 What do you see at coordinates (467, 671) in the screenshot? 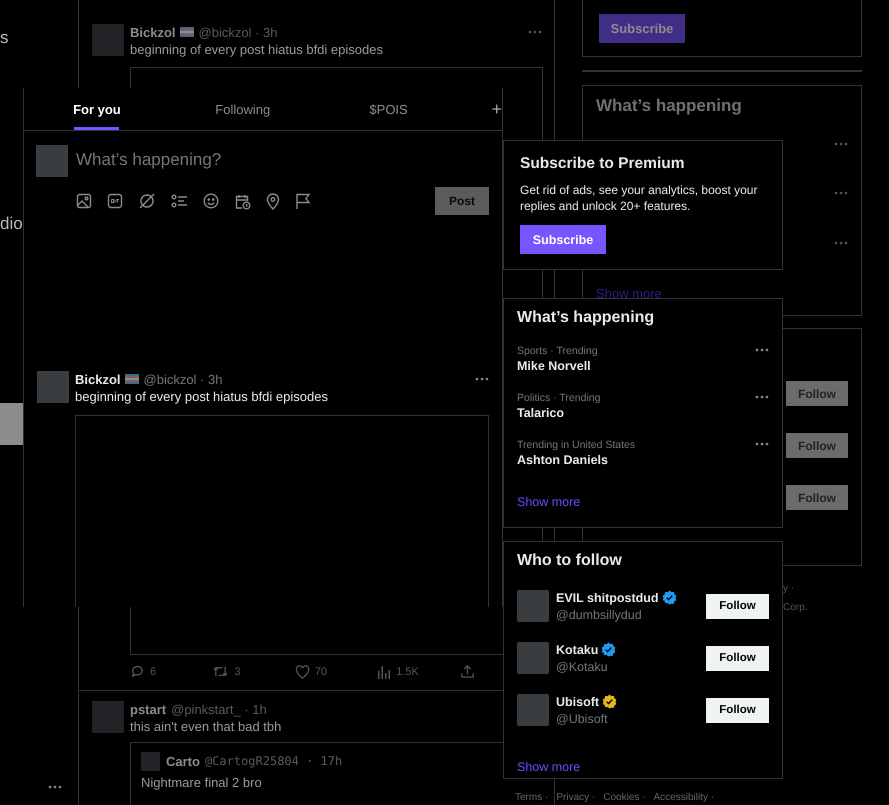
I see `share-icon` at bounding box center [467, 671].